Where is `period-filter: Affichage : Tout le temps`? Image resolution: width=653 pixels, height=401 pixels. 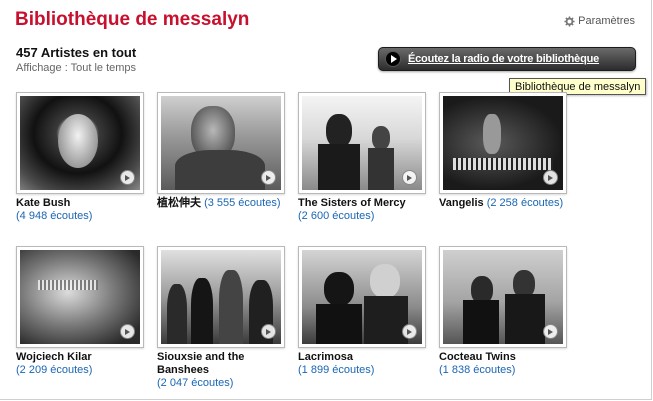
period-filter: Affichage : Tout le temps is located at coordinates (76, 68).